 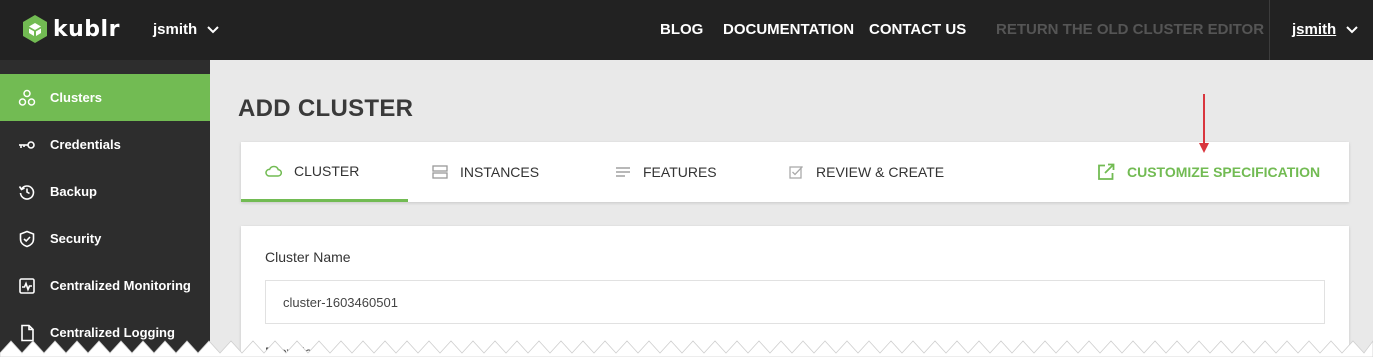 I want to click on key-icon, so click(x=27, y=145).